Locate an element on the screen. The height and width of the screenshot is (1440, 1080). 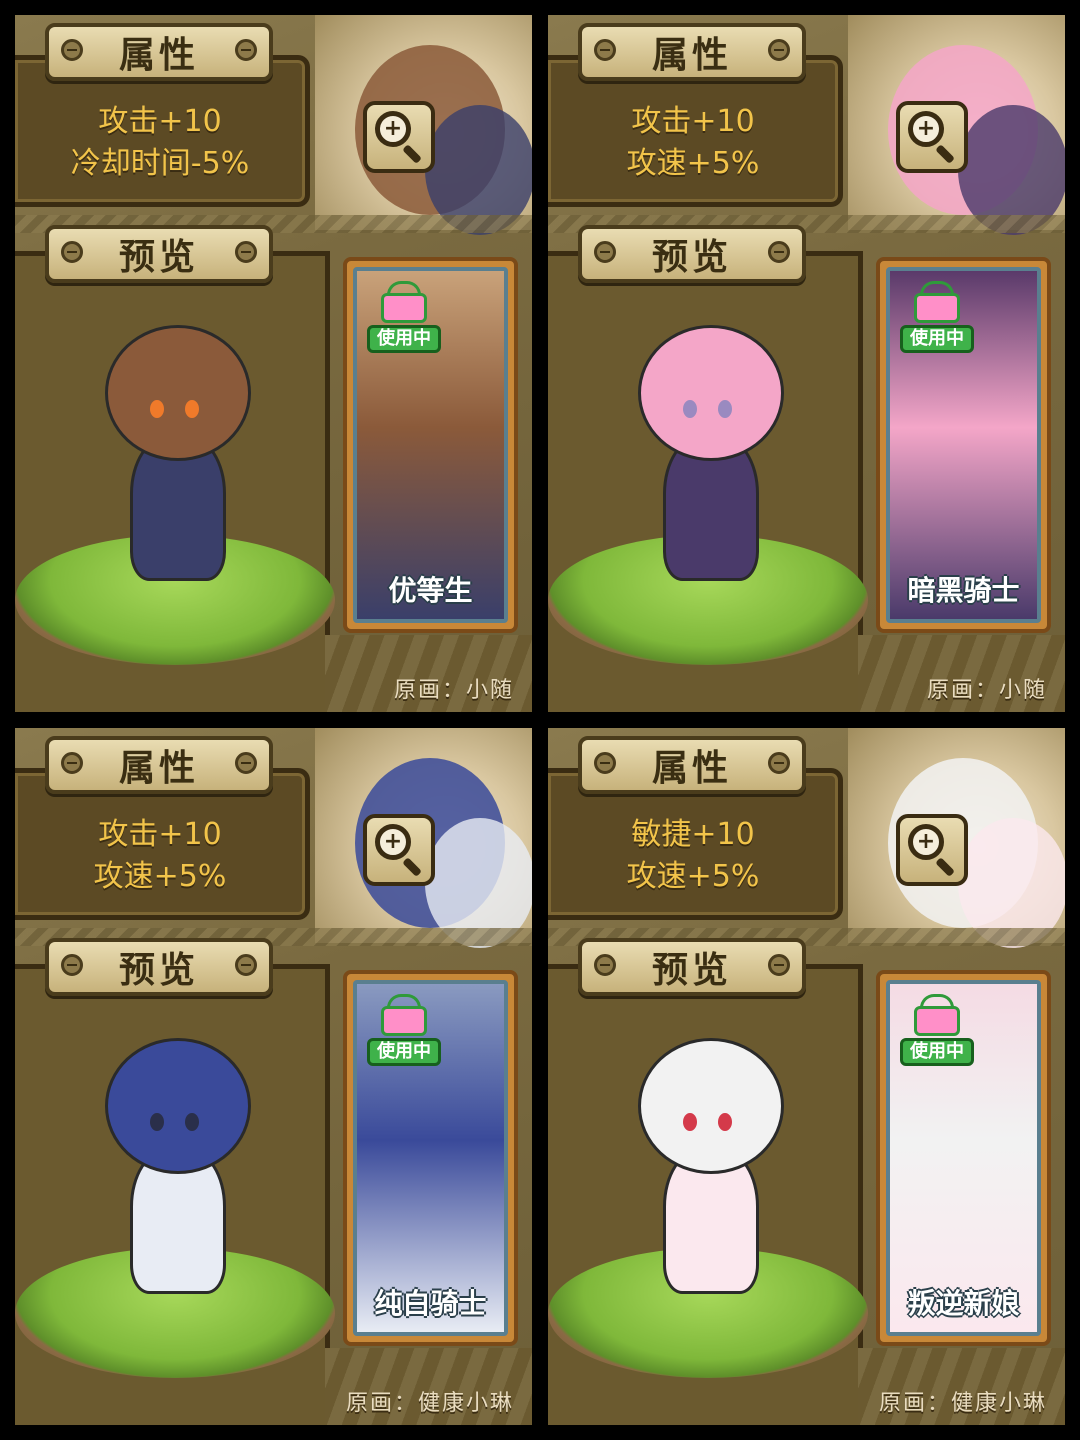
skin-card: 使用中 叛逆新娘 is located at coordinates (963, 1158).